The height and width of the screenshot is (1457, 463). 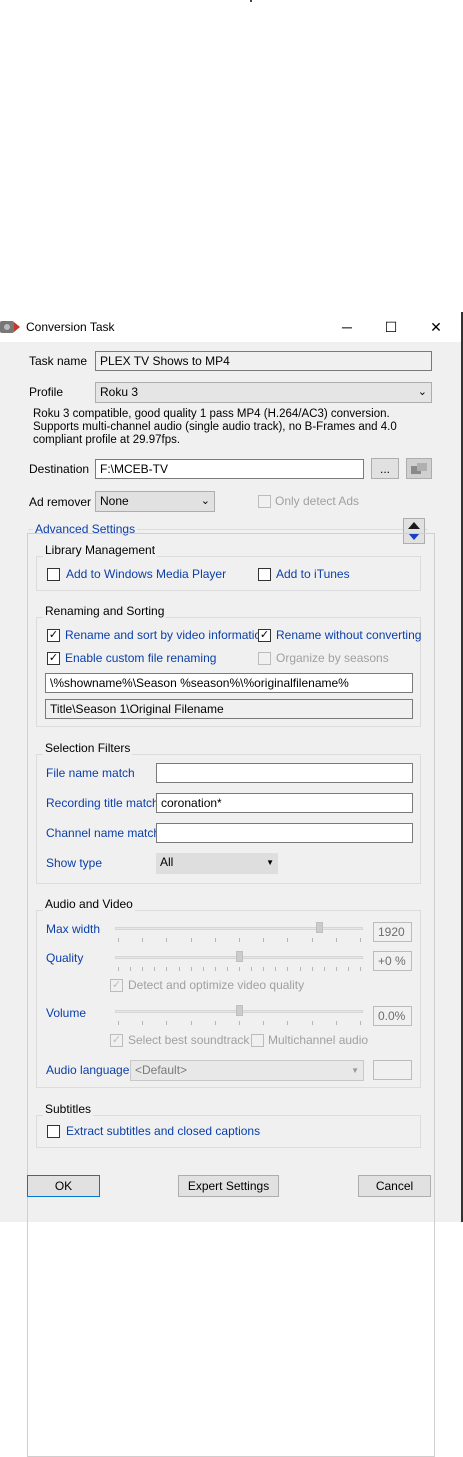 I want to click on profile-label: Profile, so click(x=46, y=392).